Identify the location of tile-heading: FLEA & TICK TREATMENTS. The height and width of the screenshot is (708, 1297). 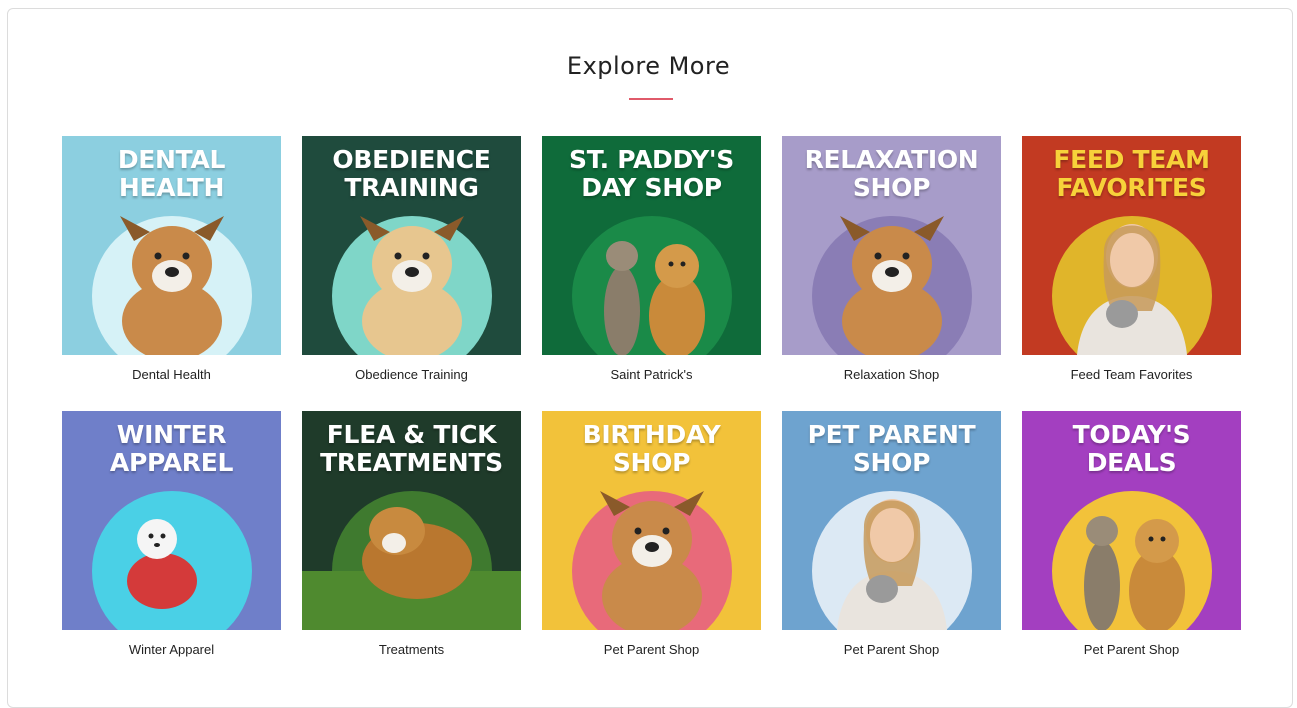
(411, 448).